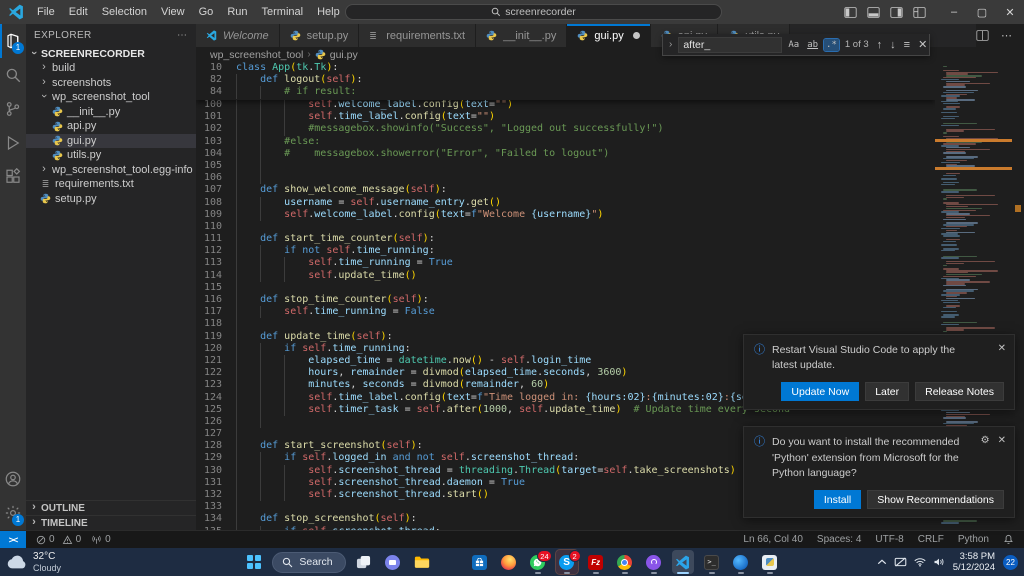 This screenshot has width=1024, height=576. What do you see at coordinates (919, 12) in the screenshot?
I see `customize-layout-icon` at bounding box center [919, 12].